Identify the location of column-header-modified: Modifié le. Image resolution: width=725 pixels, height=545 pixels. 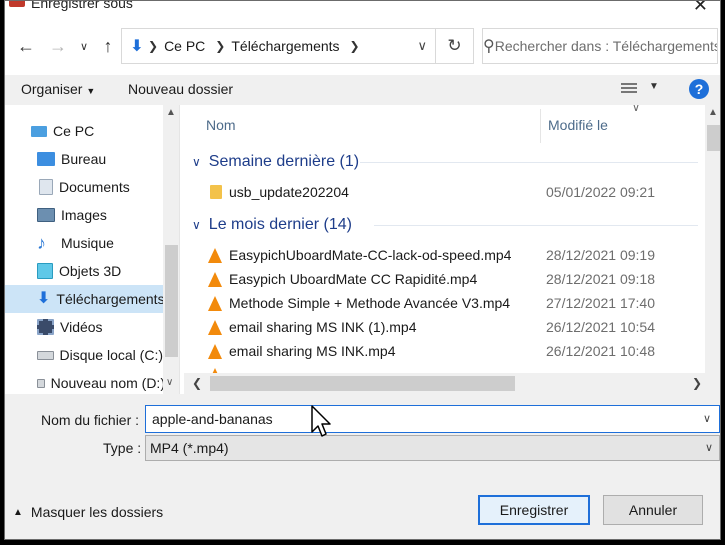
(578, 125).